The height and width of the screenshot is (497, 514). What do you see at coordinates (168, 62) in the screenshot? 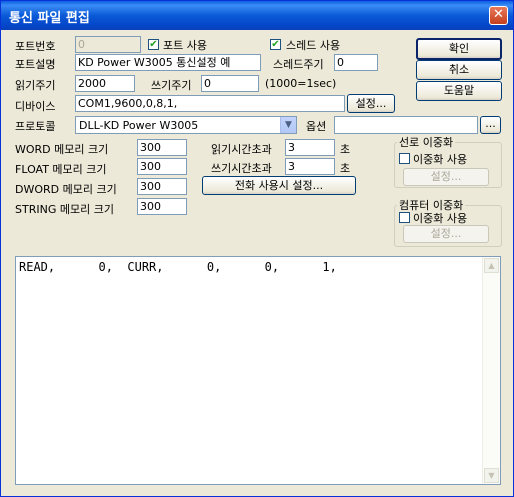
I see `port-description-field: KD Power W3005 통신설정 예` at bounding box center [168, 62].